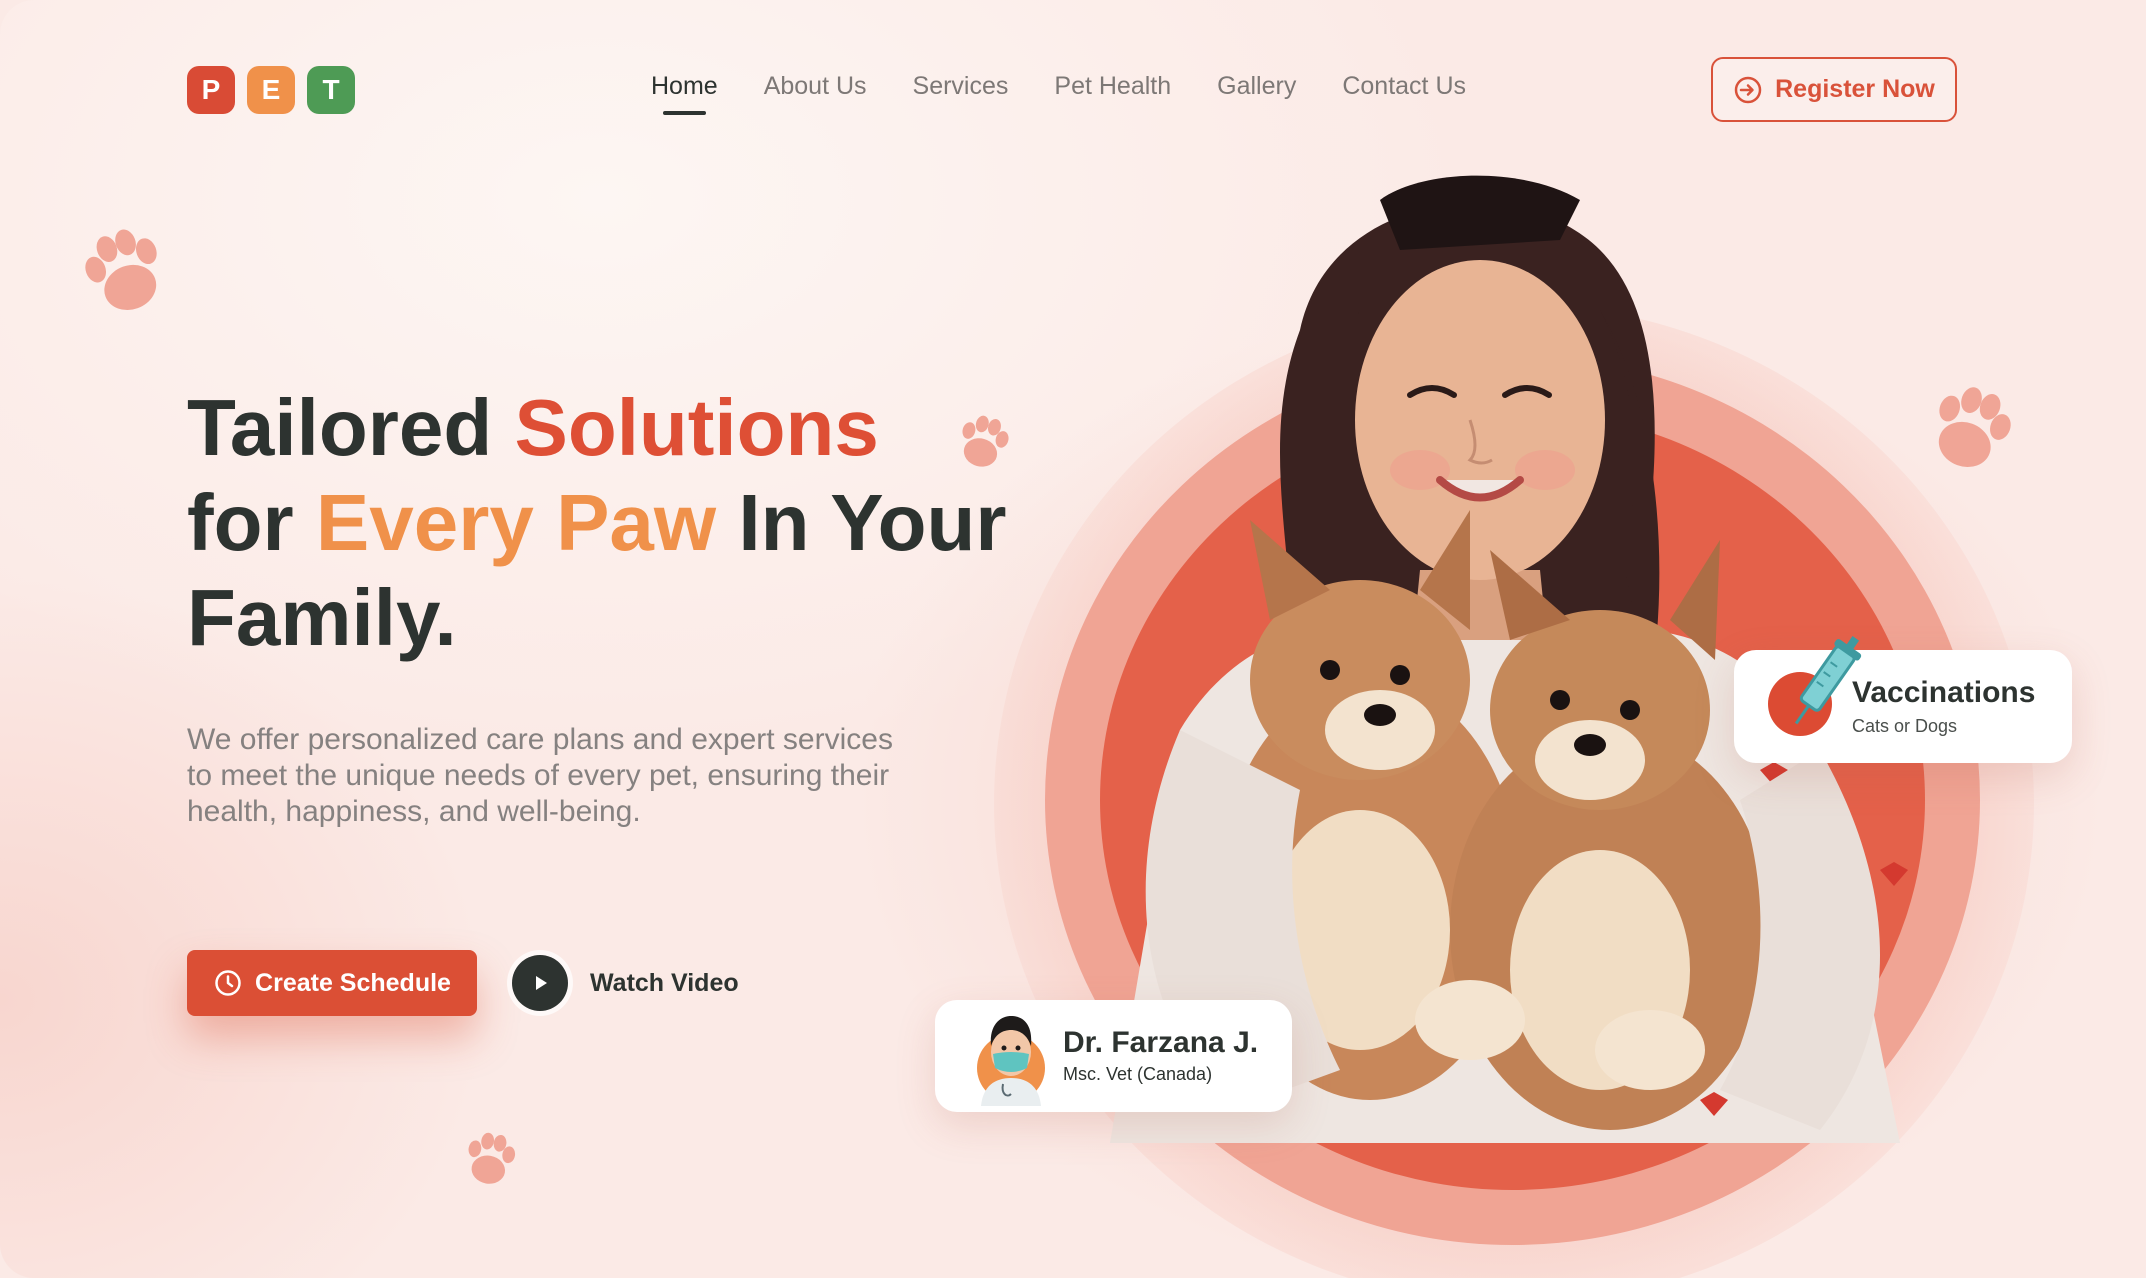  Describe the element at coordinates (1748, 89) in the screenshot. I see `login-arrow-icon` at that location.